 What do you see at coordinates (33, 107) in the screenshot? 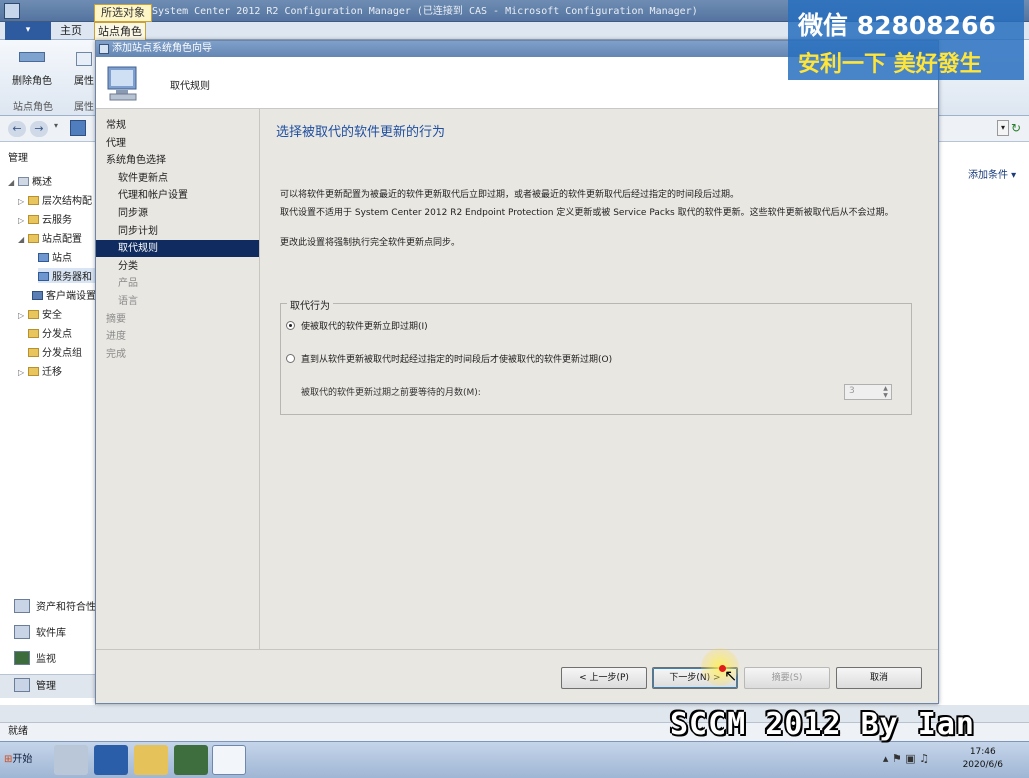
I see `ribbon-group-label-site-role: 站点角色` at bounding box center [33, 107].